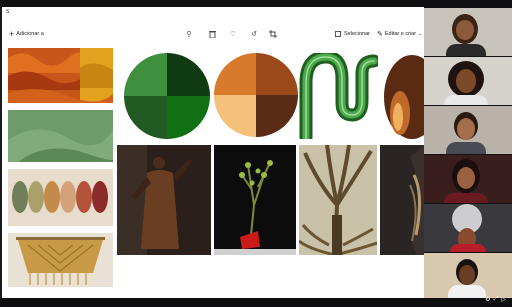 This screenshot has width=512, height=307. I want to click on image-green-palette-circle, so click(167, 96).